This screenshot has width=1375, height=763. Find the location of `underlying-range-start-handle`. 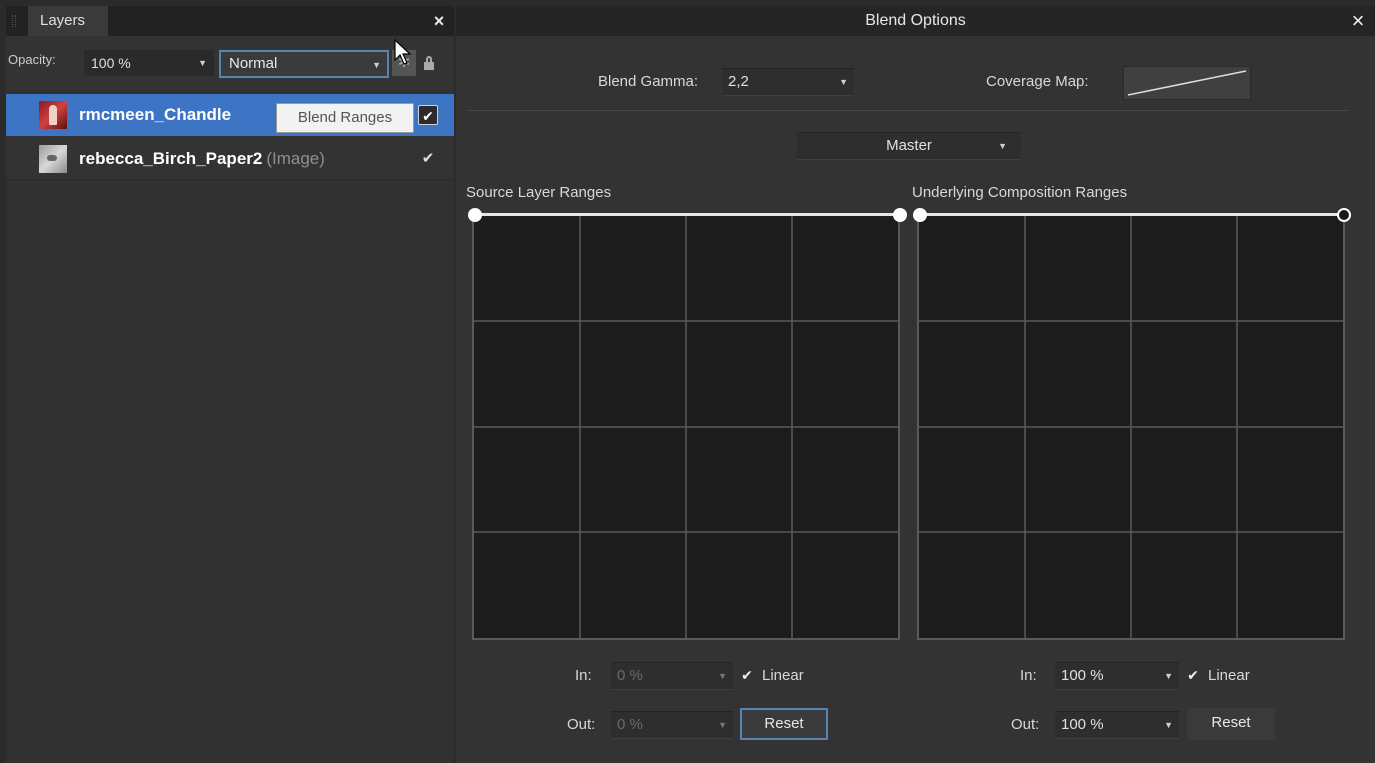

underlying-range-start-handle is located at coordinates (920, 215).